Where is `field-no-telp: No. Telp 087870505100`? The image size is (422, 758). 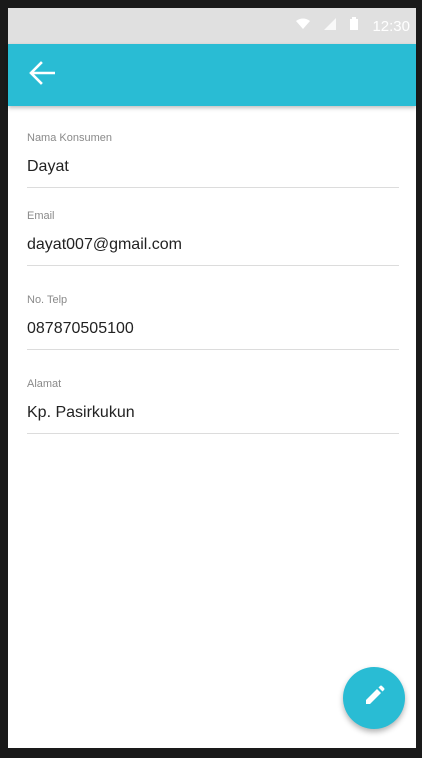
field-no-telp: No. Telp 087870505100 is located at coordinates (213, 321).